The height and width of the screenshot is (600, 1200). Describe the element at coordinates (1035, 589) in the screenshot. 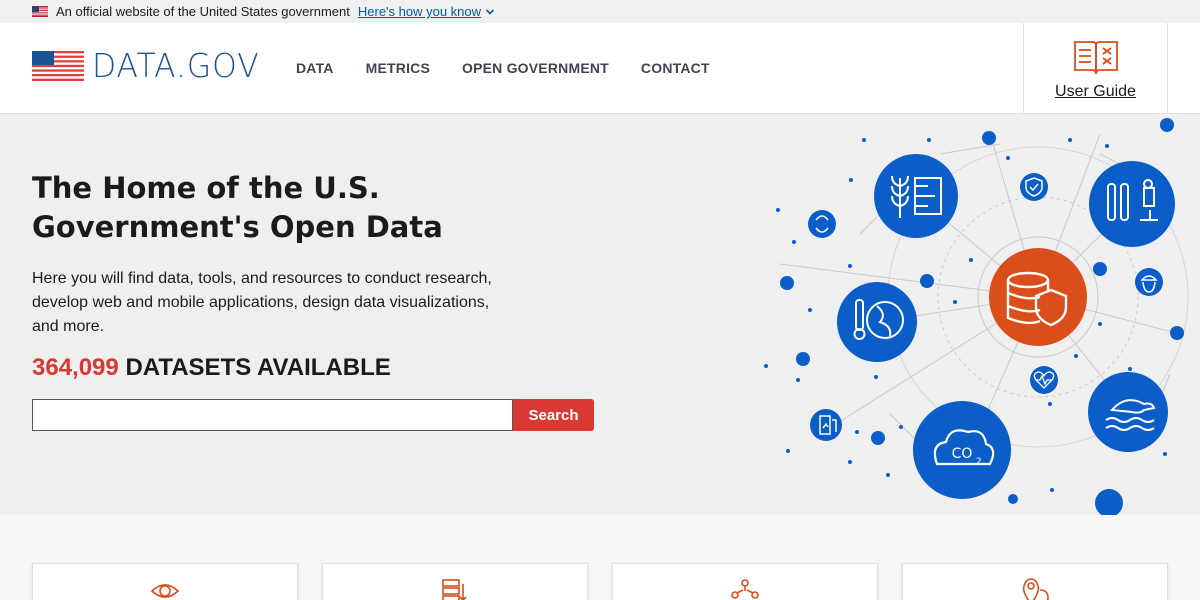

I see `map-pin-icon` at that location.